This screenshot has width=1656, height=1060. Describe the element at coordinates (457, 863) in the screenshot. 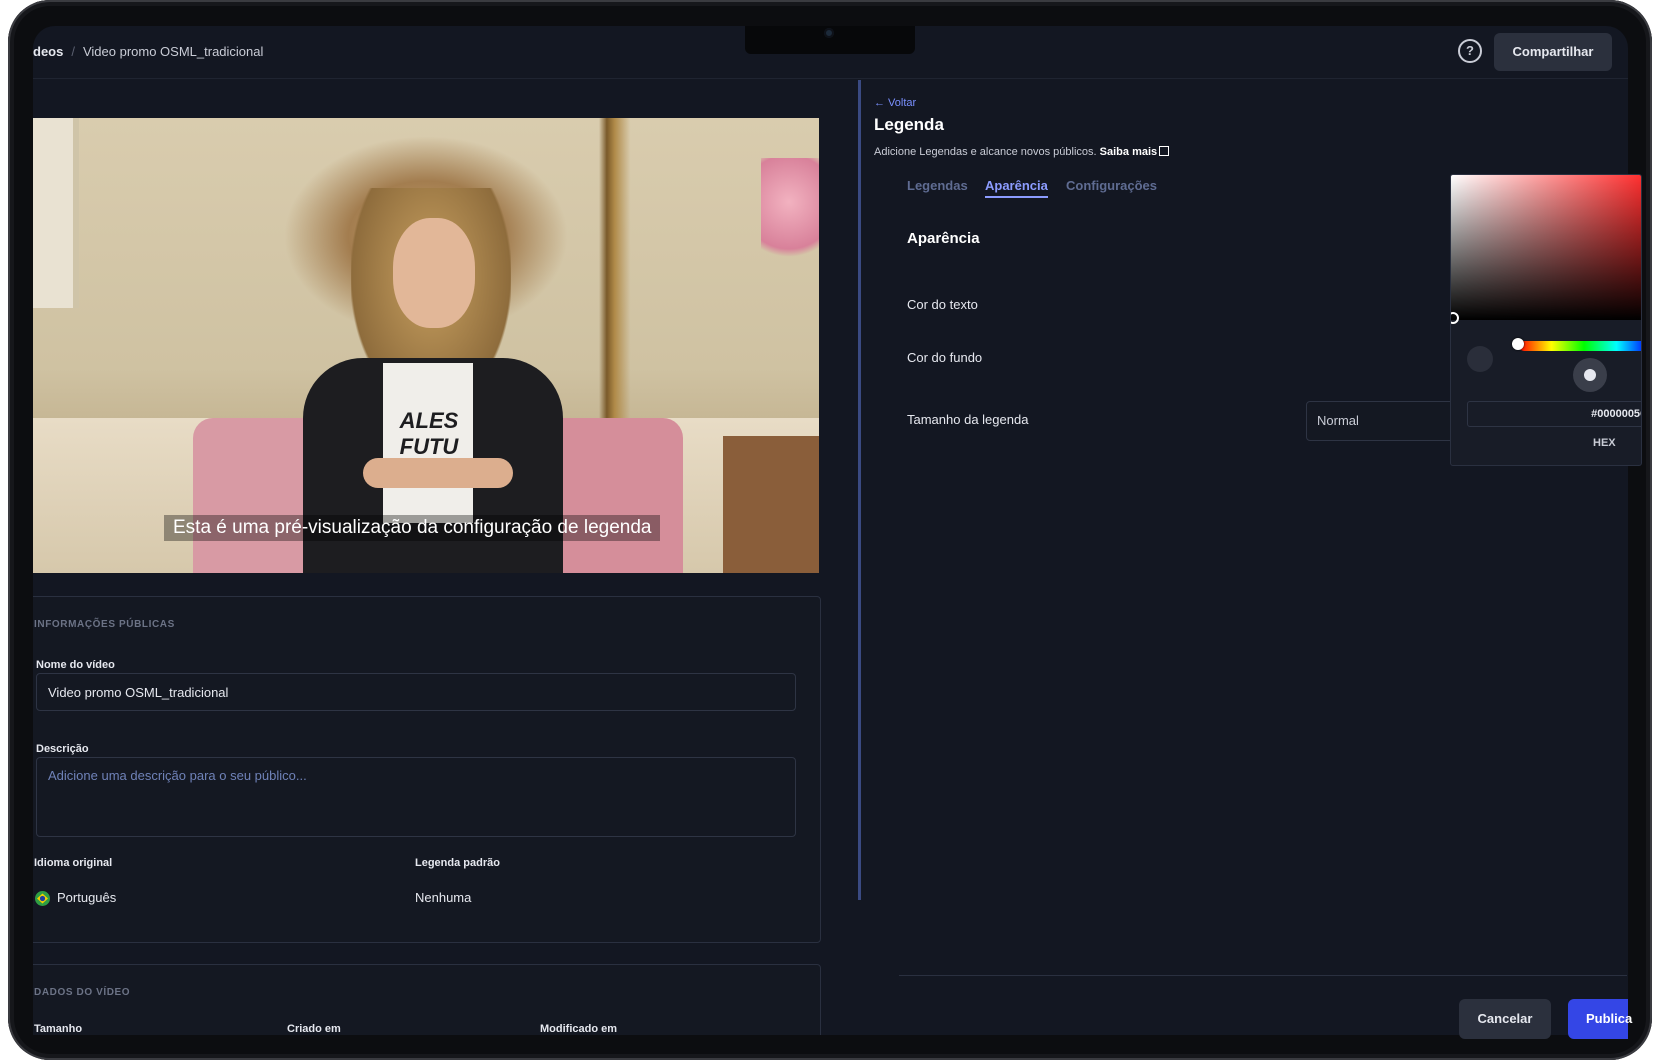

I see `default-caption-label: Legenda padrão` at that location.